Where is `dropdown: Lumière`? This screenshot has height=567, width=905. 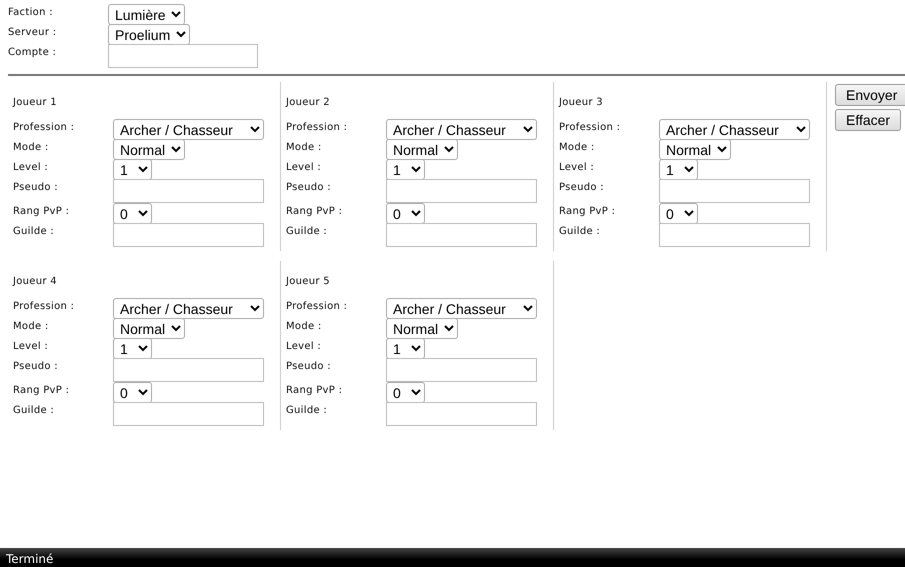
dropdown: Lumière is located at coordinates (146, 14).